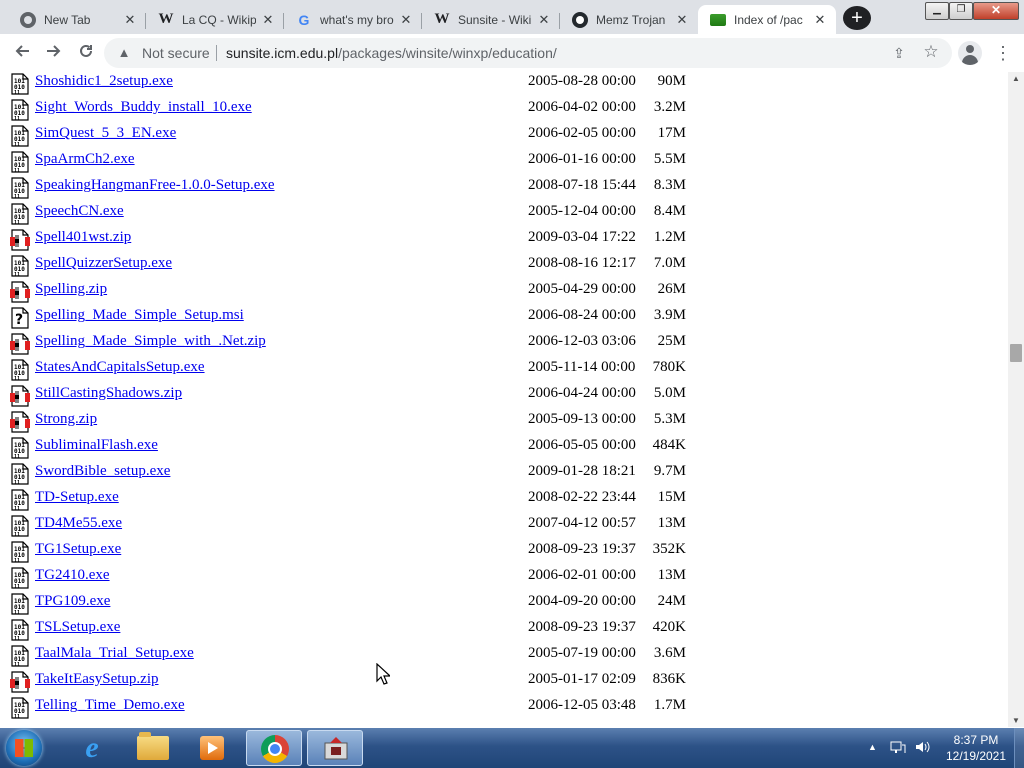  What do you see at coordinates (671, 601) in the screenshot?
I see `file-size: 24M` at bounding box center [671, 601].